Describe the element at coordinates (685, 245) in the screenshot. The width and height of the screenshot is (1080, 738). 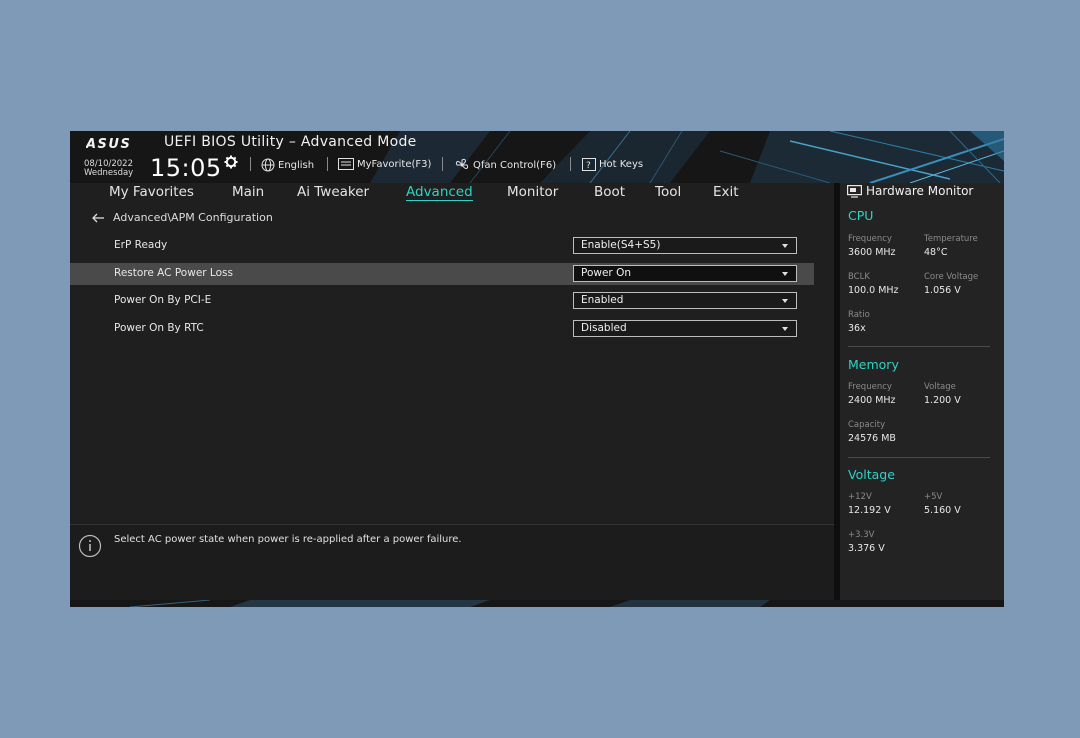
I see `erp-ready-dropdown: Enable(S4+S5)` at that location.